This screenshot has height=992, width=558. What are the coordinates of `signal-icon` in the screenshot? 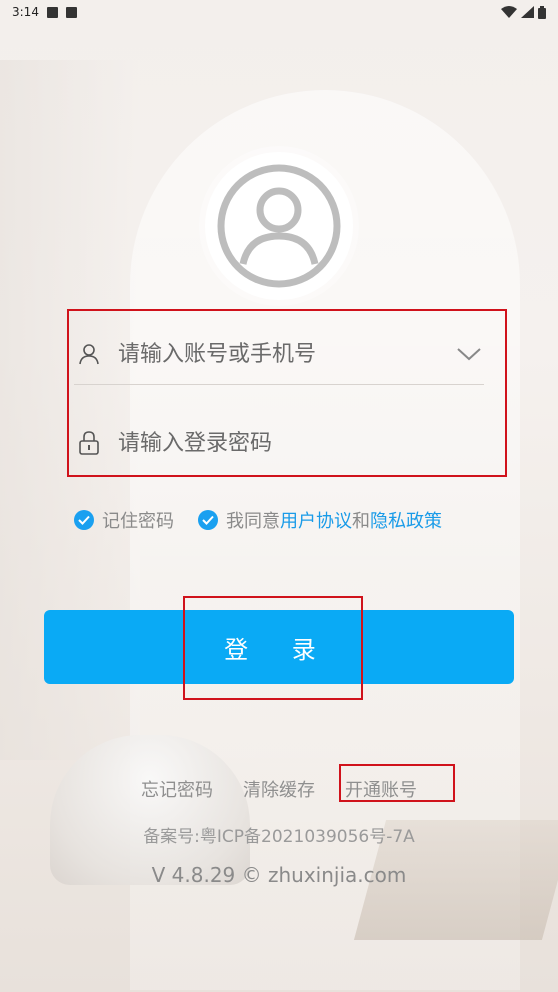 It's located at (527, 12).